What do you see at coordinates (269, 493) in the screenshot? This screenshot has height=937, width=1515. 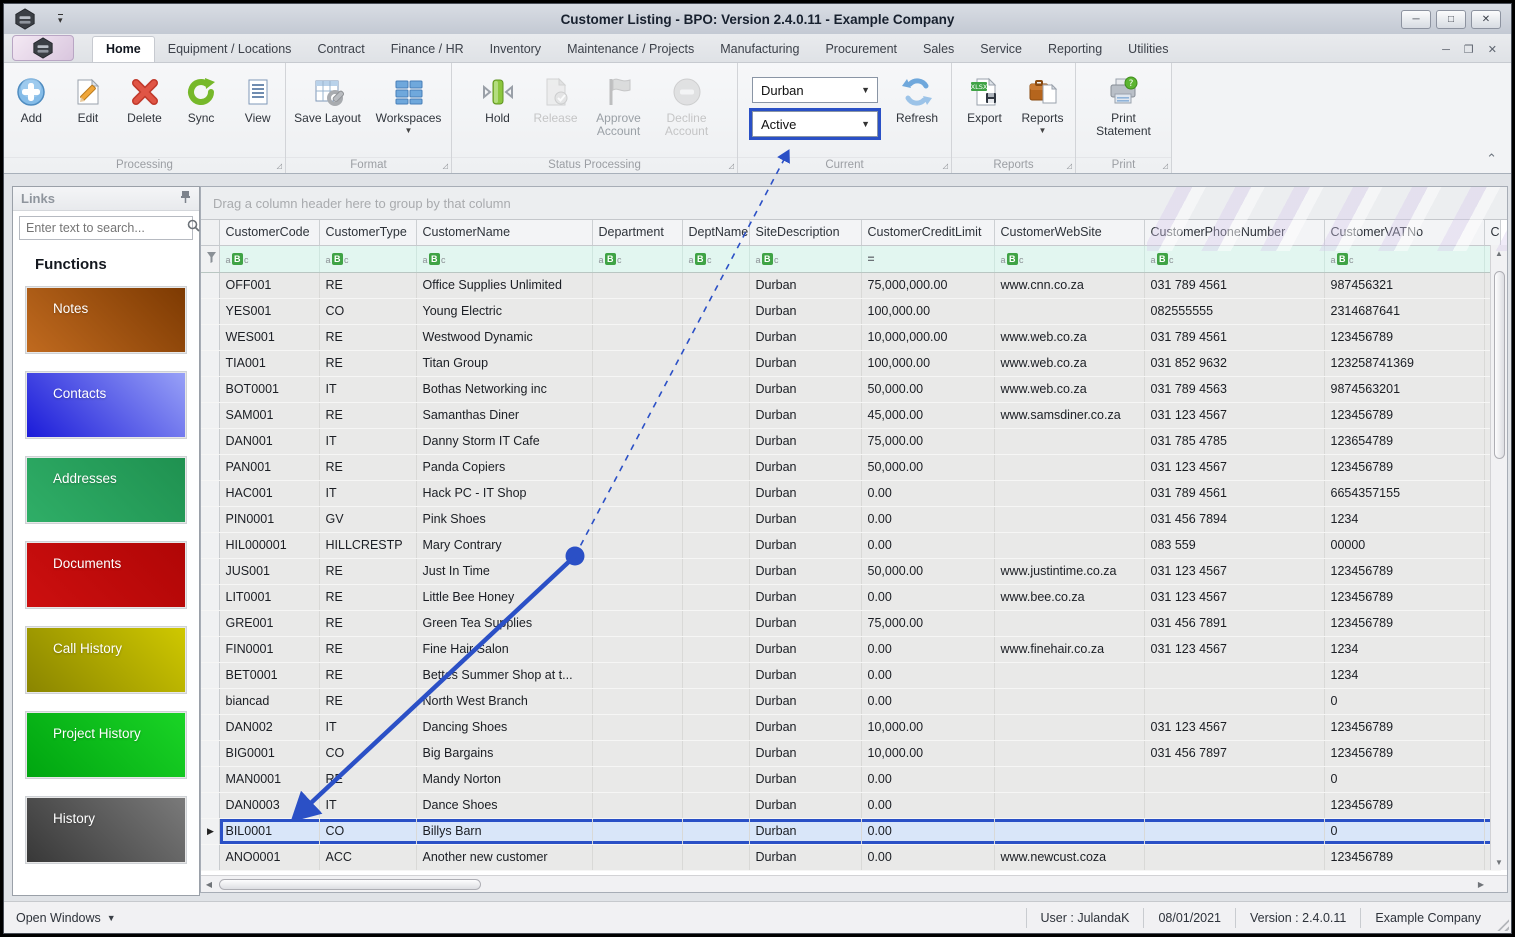 I see `grid-cell: HAC001` at bounding box center [269, 493].